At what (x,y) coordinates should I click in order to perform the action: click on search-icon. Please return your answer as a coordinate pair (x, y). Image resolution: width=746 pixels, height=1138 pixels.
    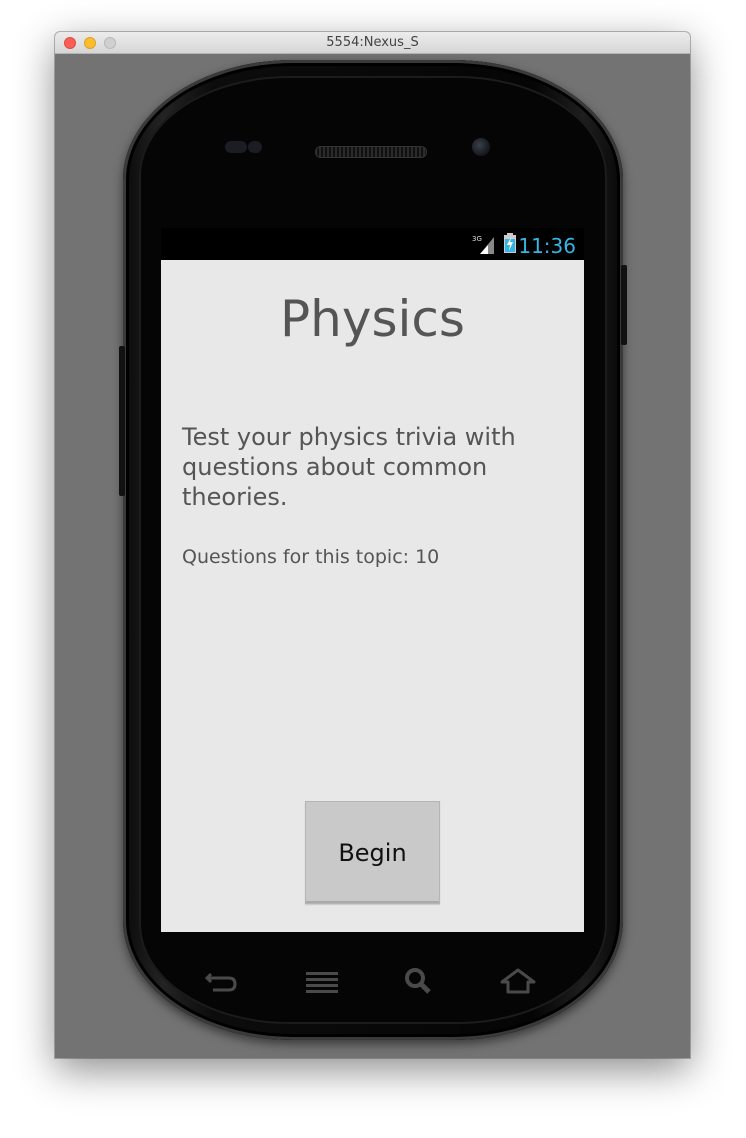
    Looking at the image, I should click on (419, 981).